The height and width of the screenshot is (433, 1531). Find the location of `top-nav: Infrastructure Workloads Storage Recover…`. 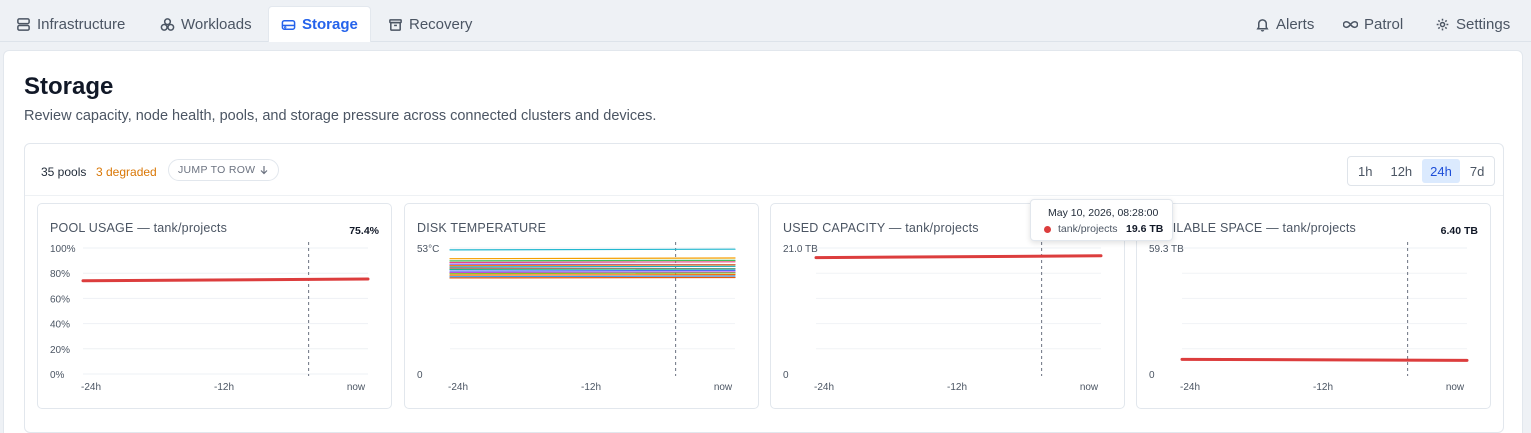

top-nav: Infrastructure Workloads Storage Recover… is located at coordinates (765, 21).